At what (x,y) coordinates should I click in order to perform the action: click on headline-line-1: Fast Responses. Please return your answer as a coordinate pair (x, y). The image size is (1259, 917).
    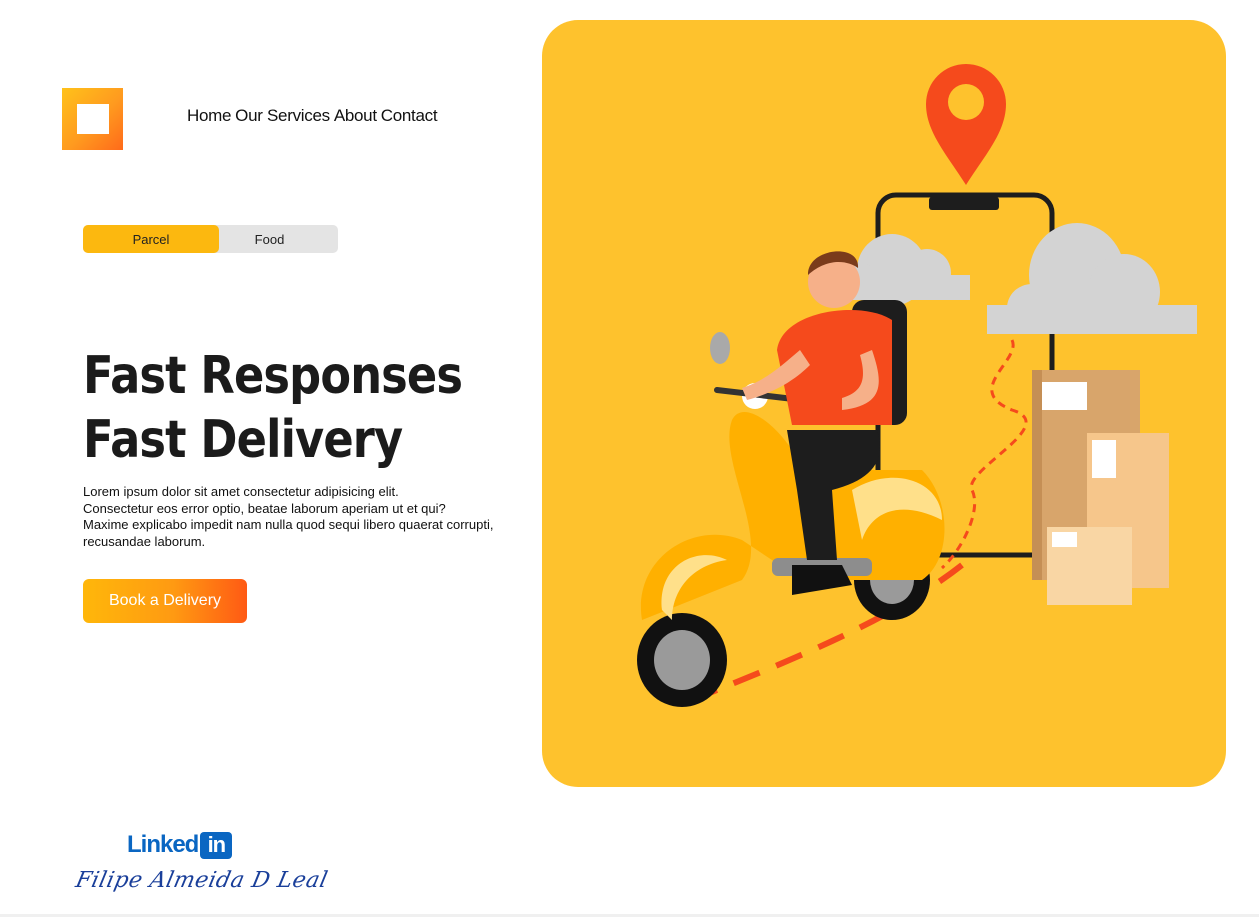
    Looking at the image, I should click on (273, 376).